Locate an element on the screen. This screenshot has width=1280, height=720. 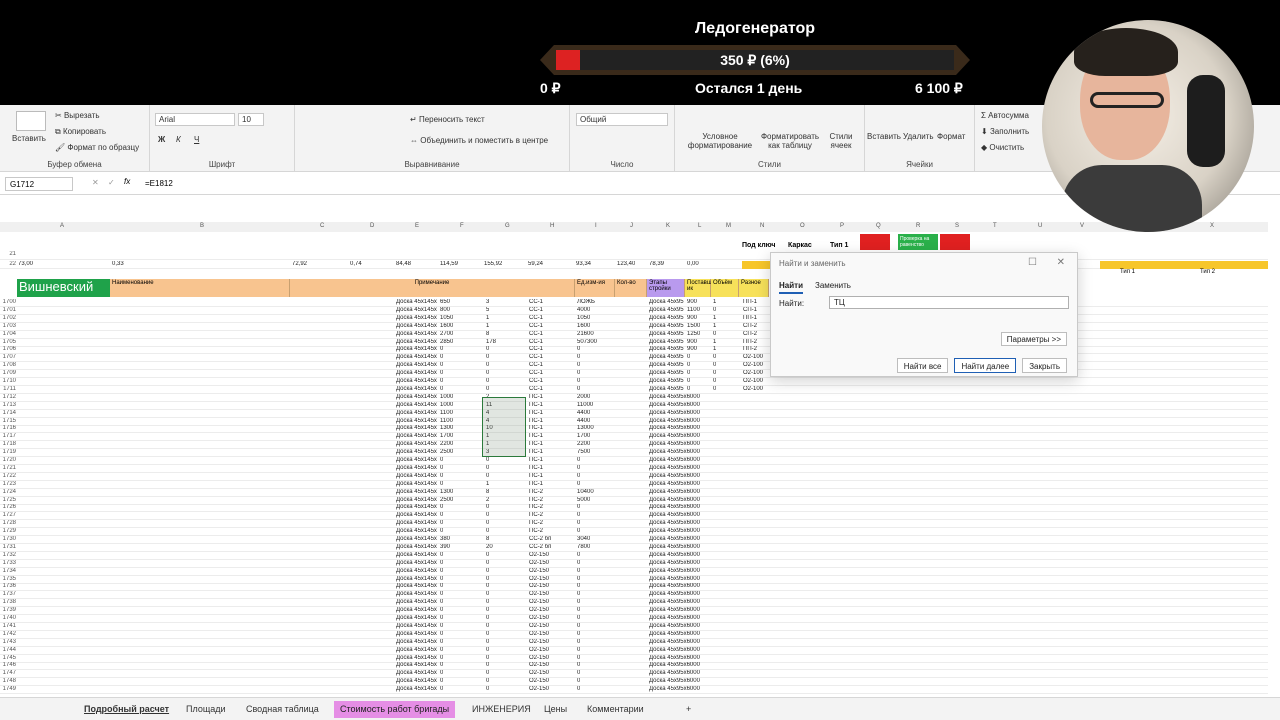
summary-value: 93,34 is located at coordinates (583, 264).